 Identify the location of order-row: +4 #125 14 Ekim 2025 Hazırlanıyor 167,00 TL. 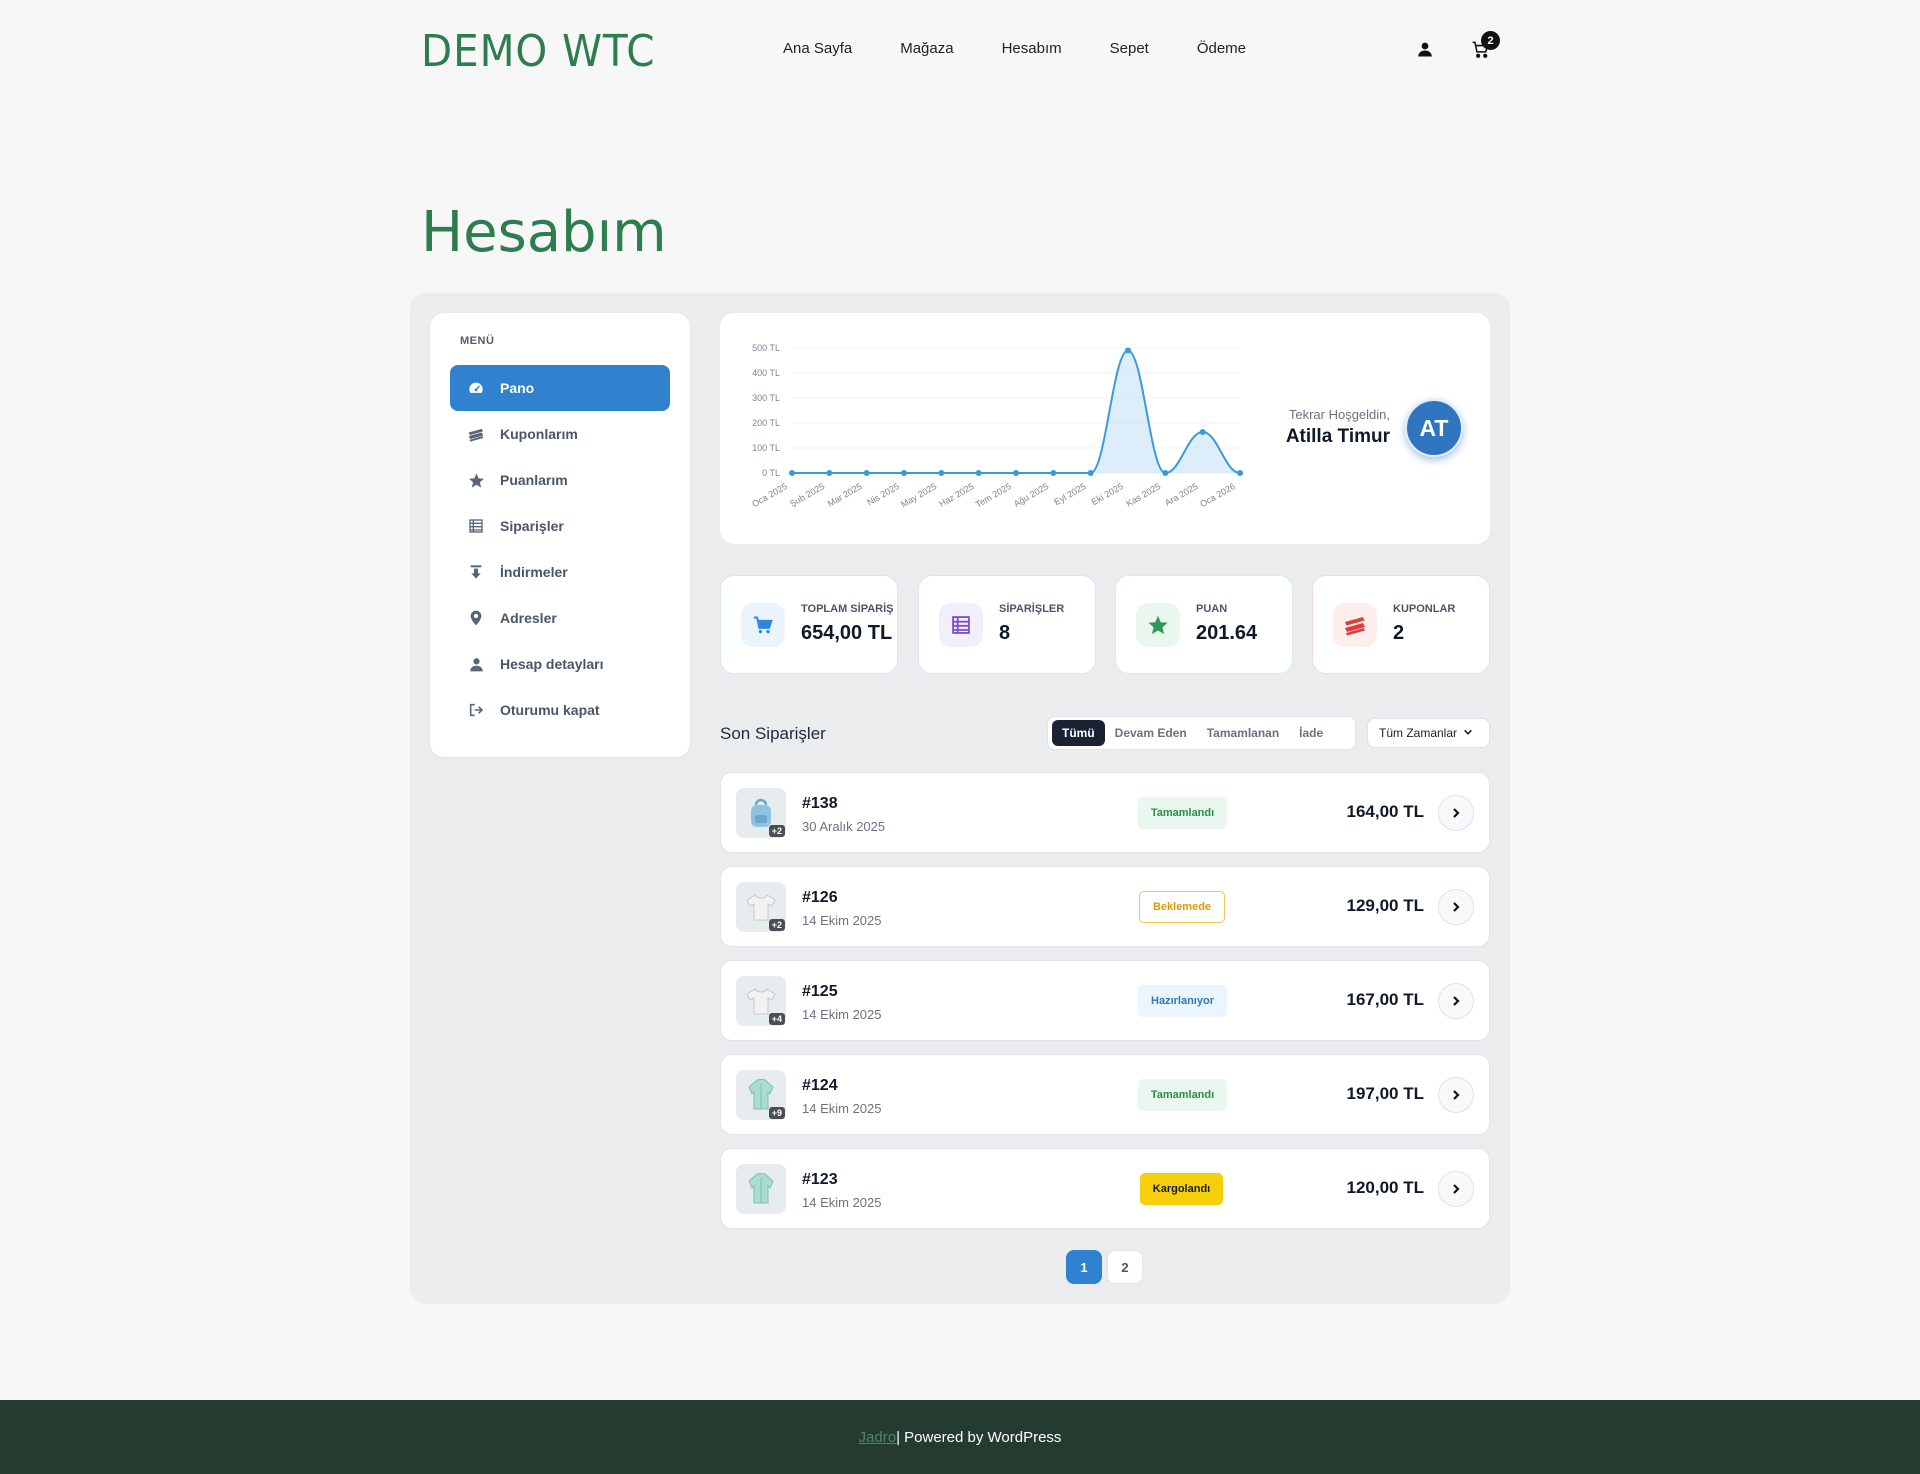
(1105, 1000).